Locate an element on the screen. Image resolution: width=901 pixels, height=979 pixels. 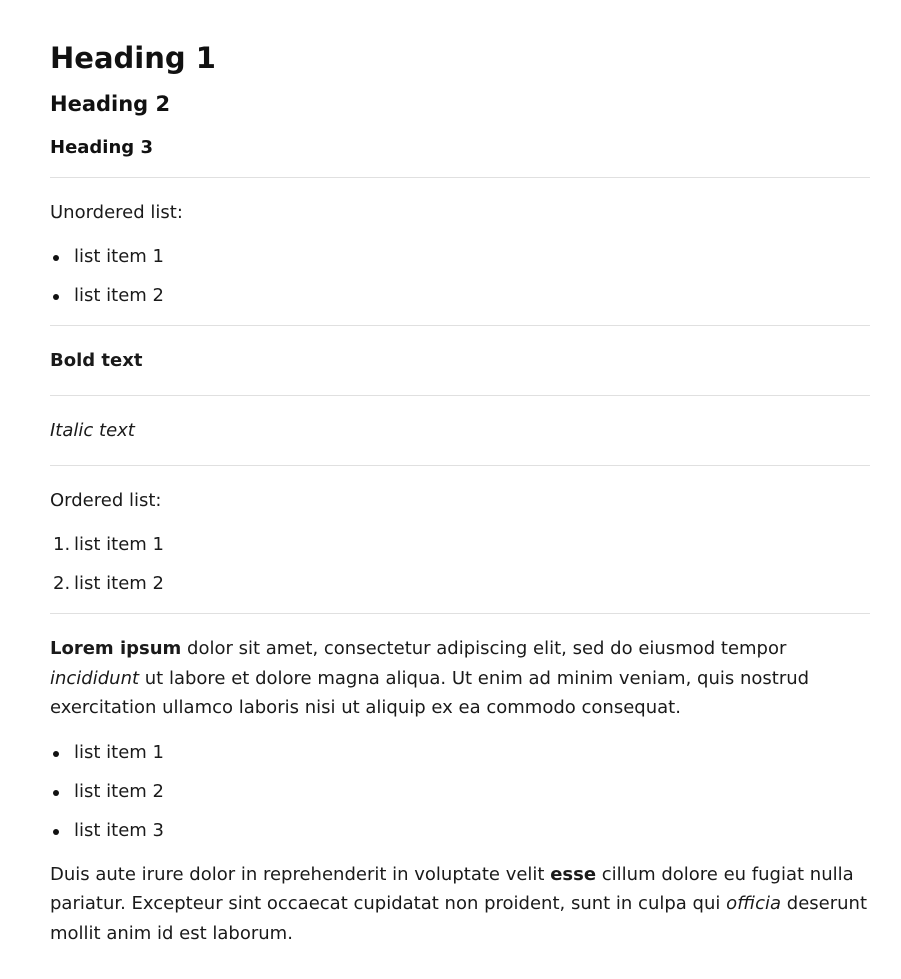
bold-span: esse is located at coordinates (573, 874).